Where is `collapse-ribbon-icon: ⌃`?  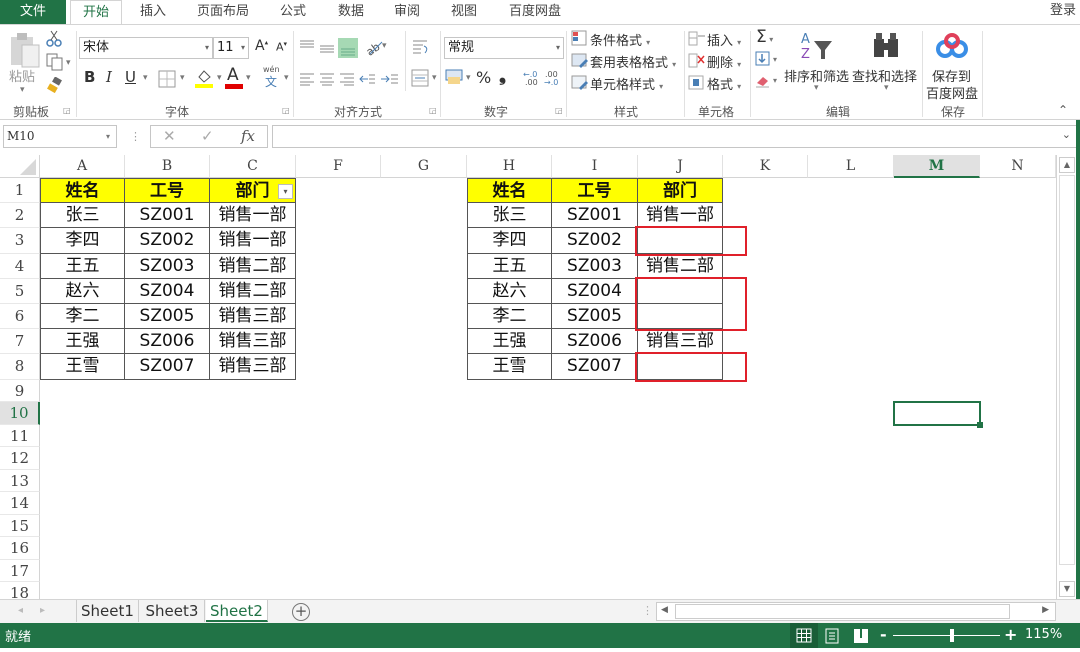 collapse-ribbon-icon: ⌃ is located at coordinates (1063, 110).